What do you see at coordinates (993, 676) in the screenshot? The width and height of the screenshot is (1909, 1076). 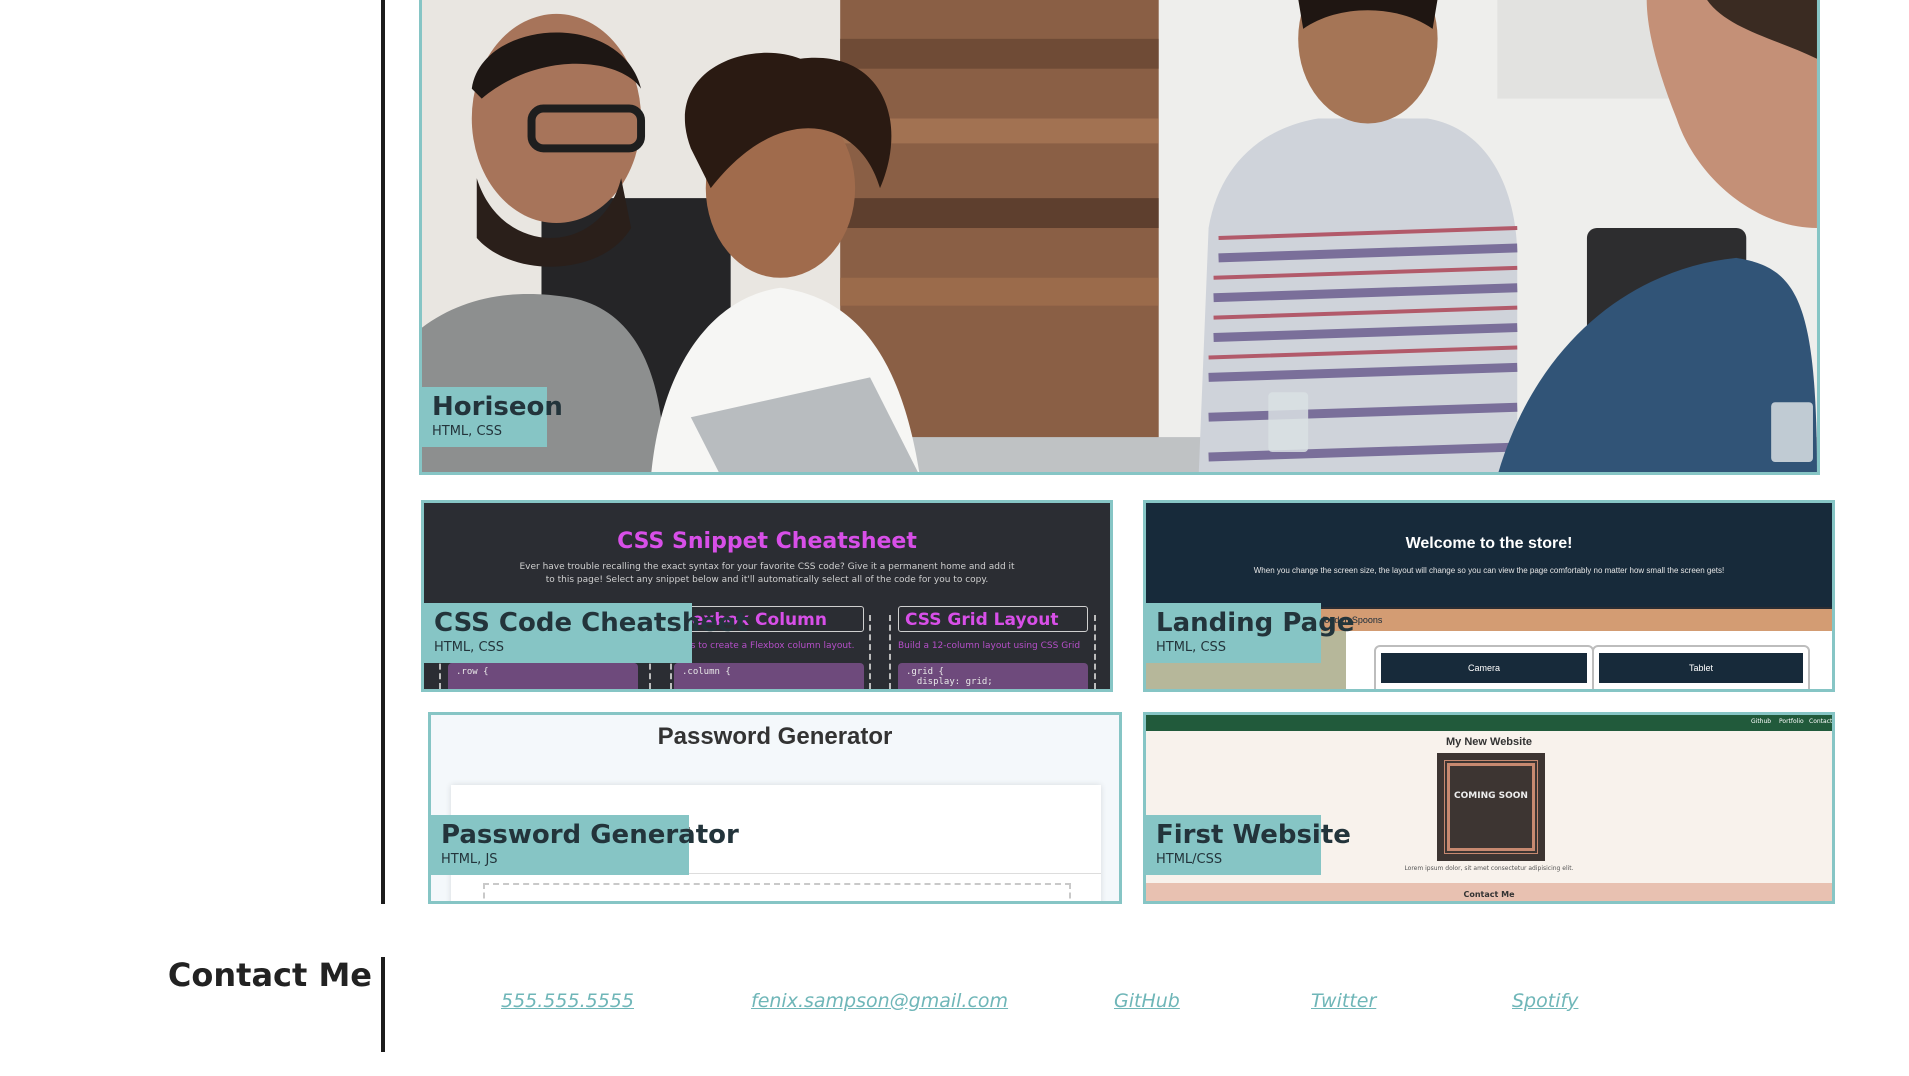 I see `snippet-code: .grid { display: grid;` at bounding box center [993, 676].